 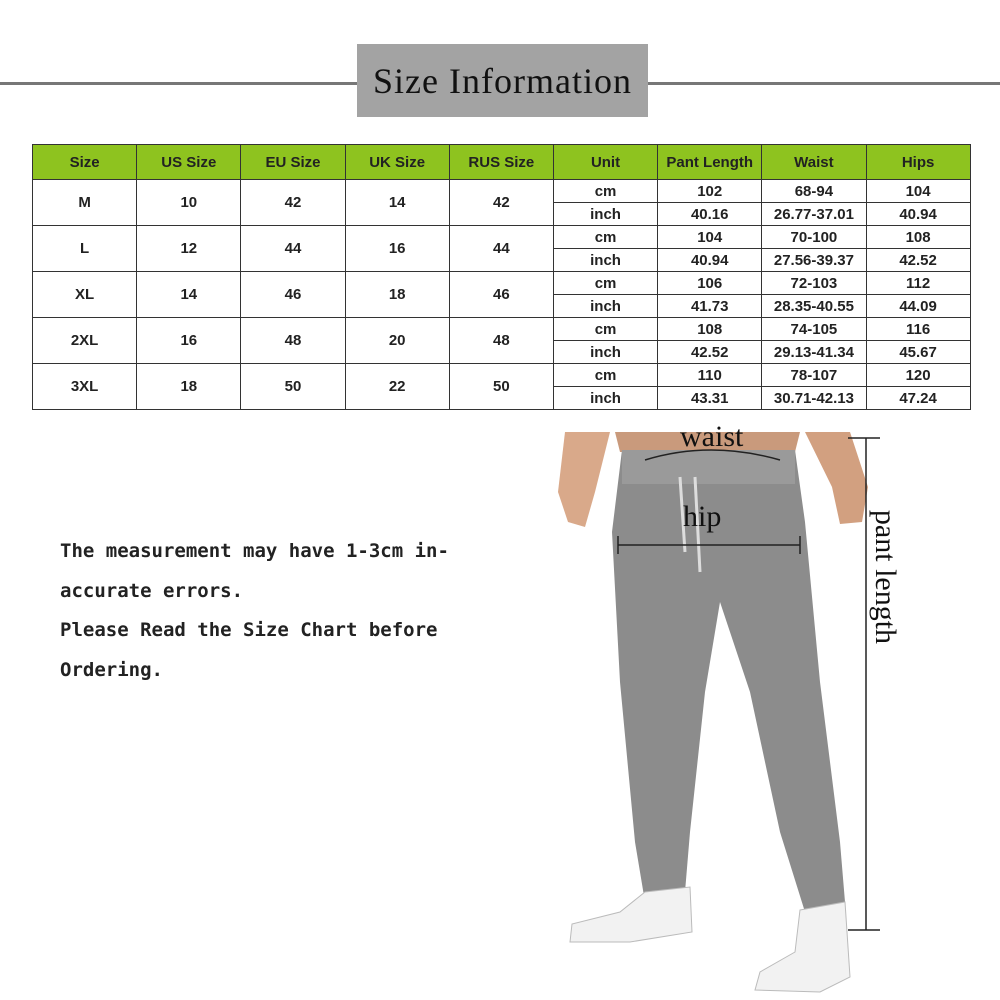 I want to click on waist-cell: 78-107, so click(x=814, y=375).